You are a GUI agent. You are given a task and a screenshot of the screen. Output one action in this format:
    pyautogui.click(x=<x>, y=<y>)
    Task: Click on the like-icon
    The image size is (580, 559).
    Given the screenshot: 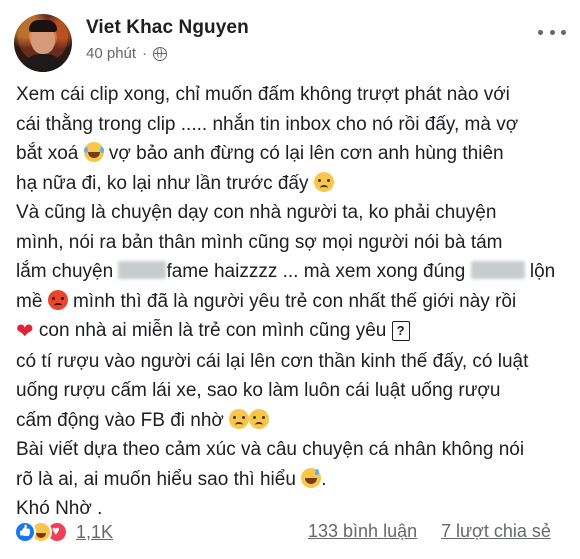 What is the action you would take?
    pyautogui.click(x=25, y=532)
    